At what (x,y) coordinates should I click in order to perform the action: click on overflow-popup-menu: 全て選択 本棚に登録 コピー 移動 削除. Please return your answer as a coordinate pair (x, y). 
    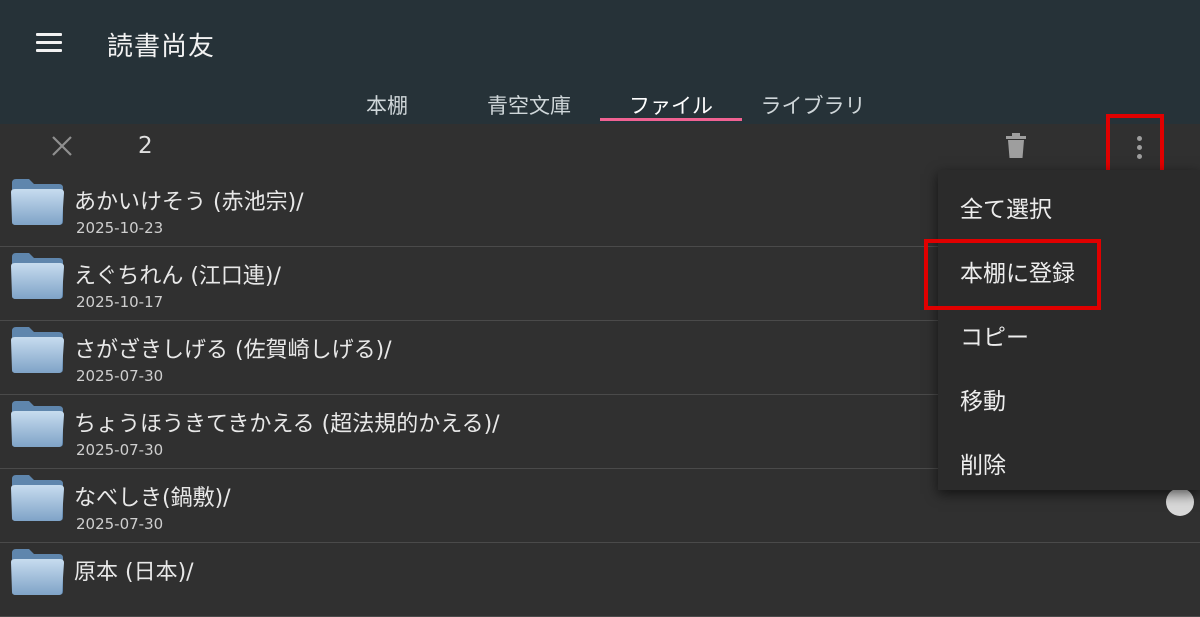
    Looking at the image, I should click on (1069, 330).